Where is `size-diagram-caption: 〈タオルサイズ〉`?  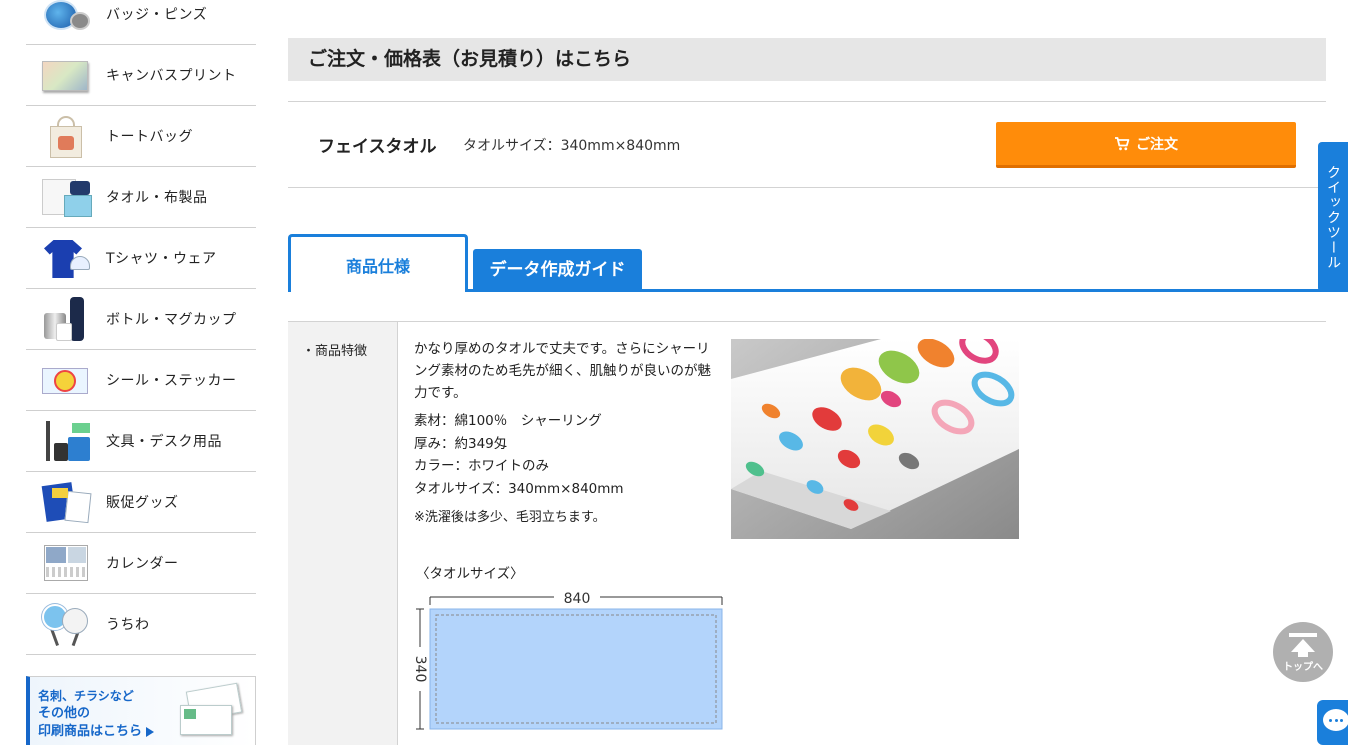
size-diagram-caption: 〈タオルサイズ〉 is located at coordinates (470, 574).